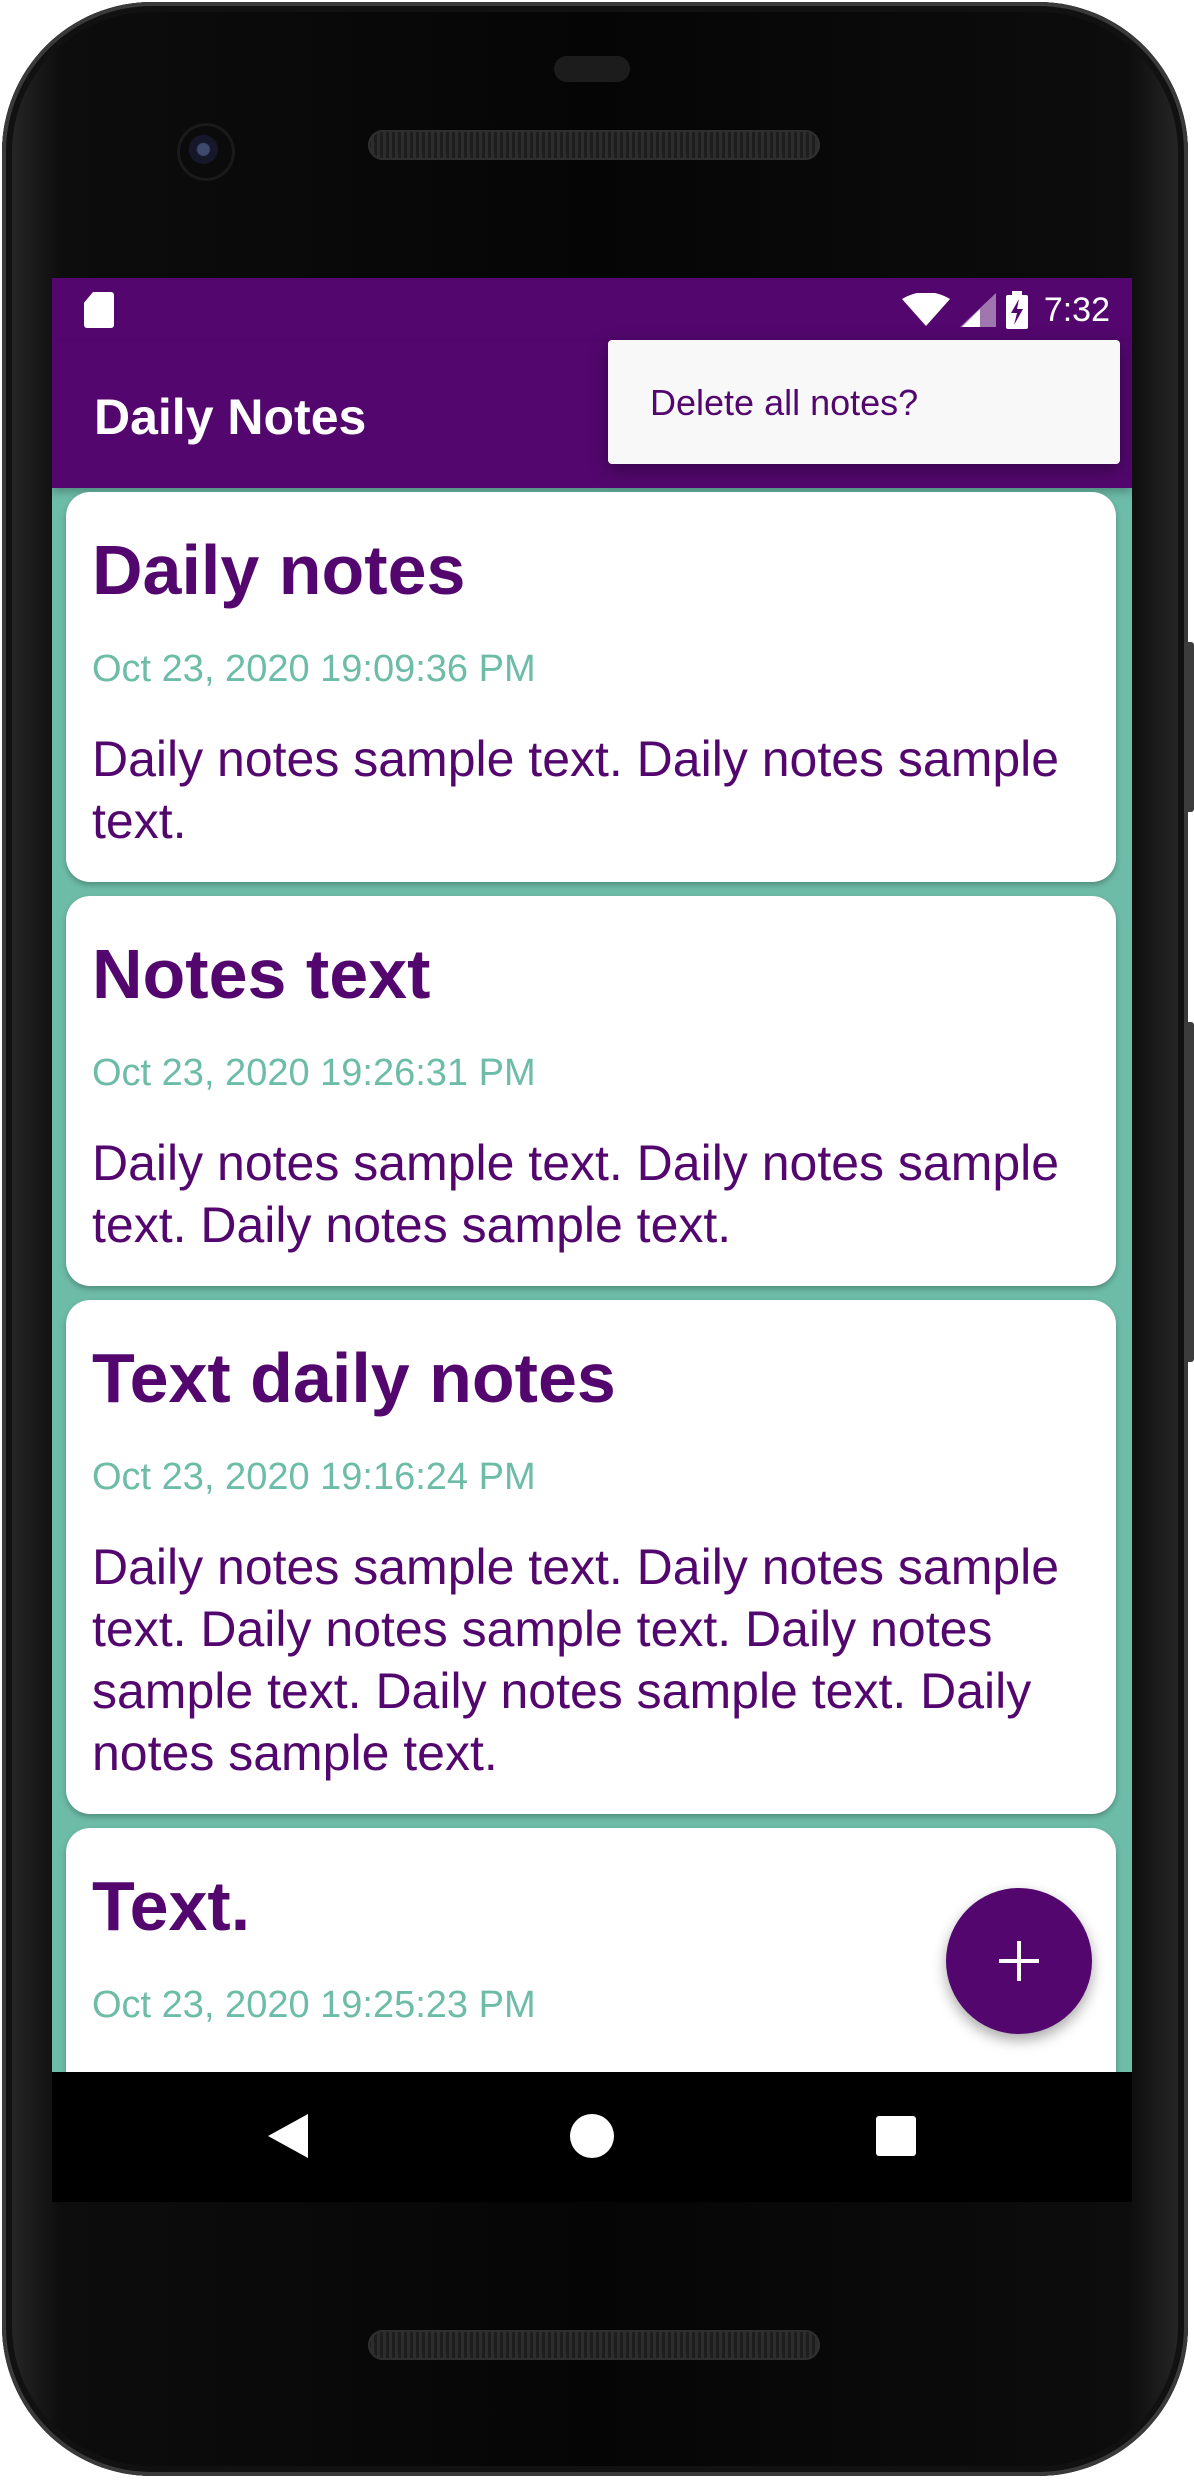 This screenshot has width=1194, height=2480. What do you see at coordinates (594, 2345) in the screenshot?
I see `bottom-speaker-grille` at bounding box center [594, 2345].